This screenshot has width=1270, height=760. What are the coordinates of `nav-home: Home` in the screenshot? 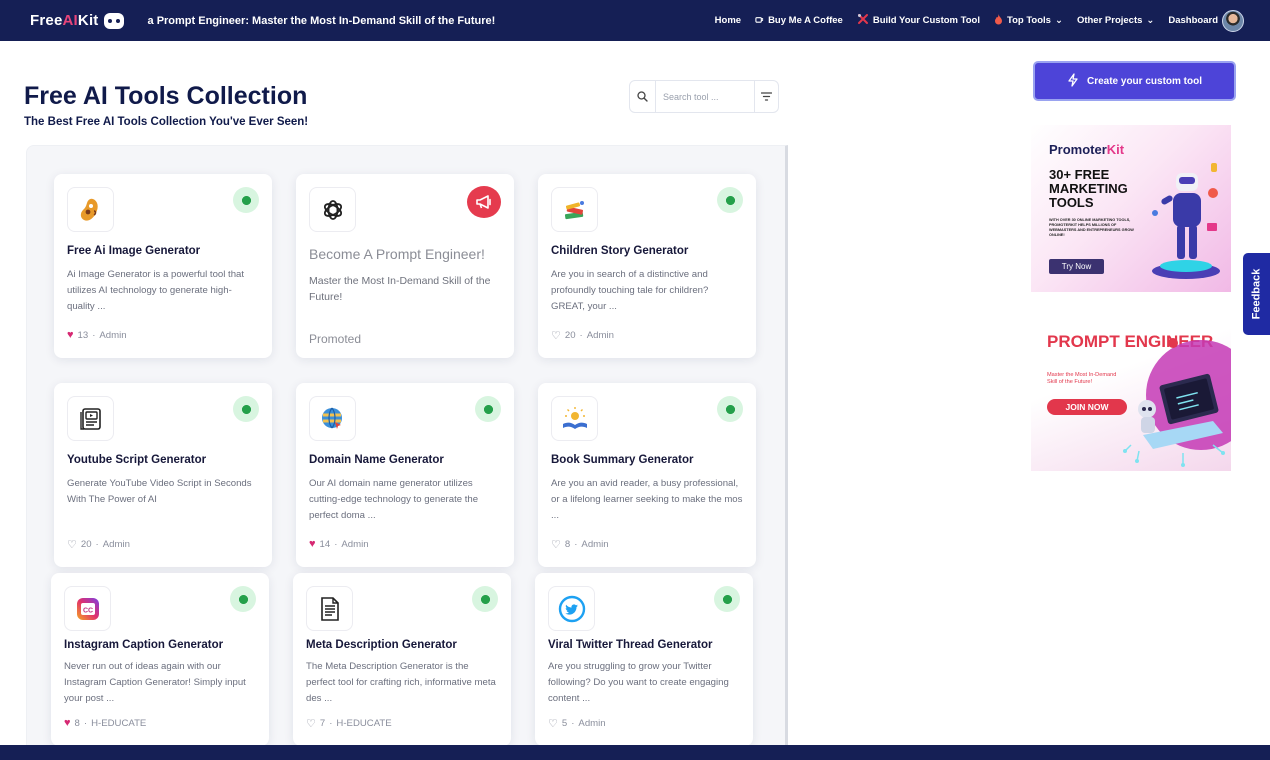 It's located at (728, 20).